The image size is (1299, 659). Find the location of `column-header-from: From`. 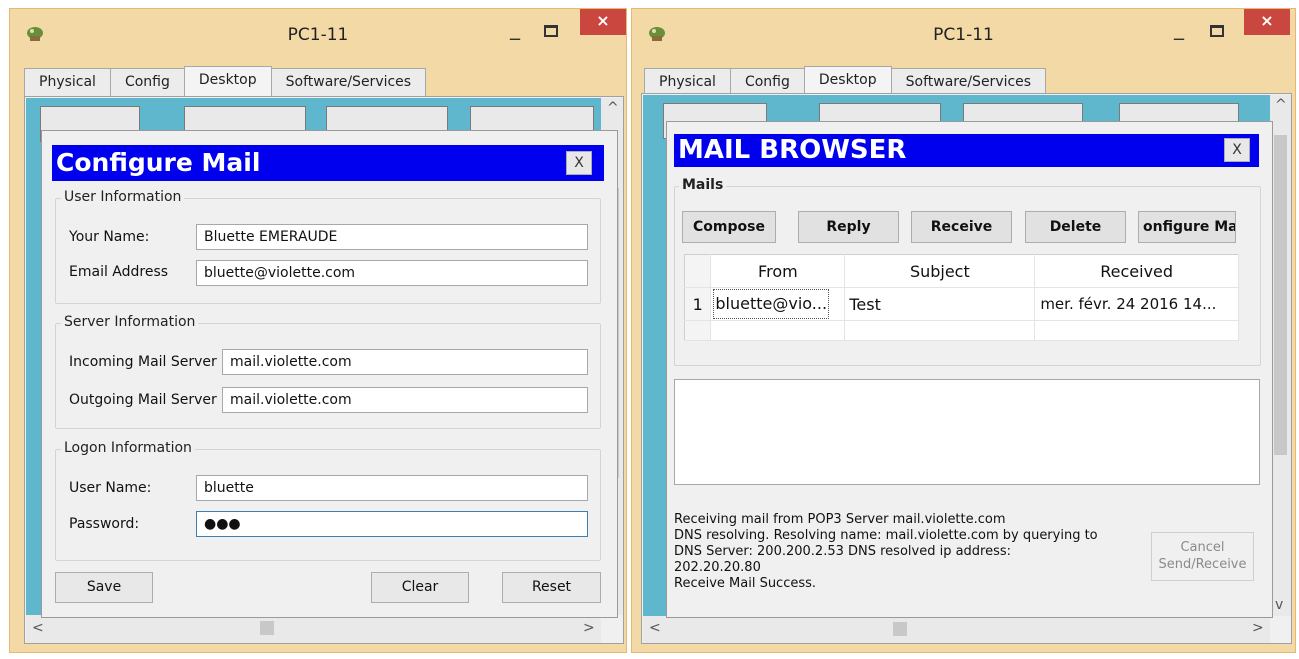

column-header-from: From is located at coordinates (778, 271).